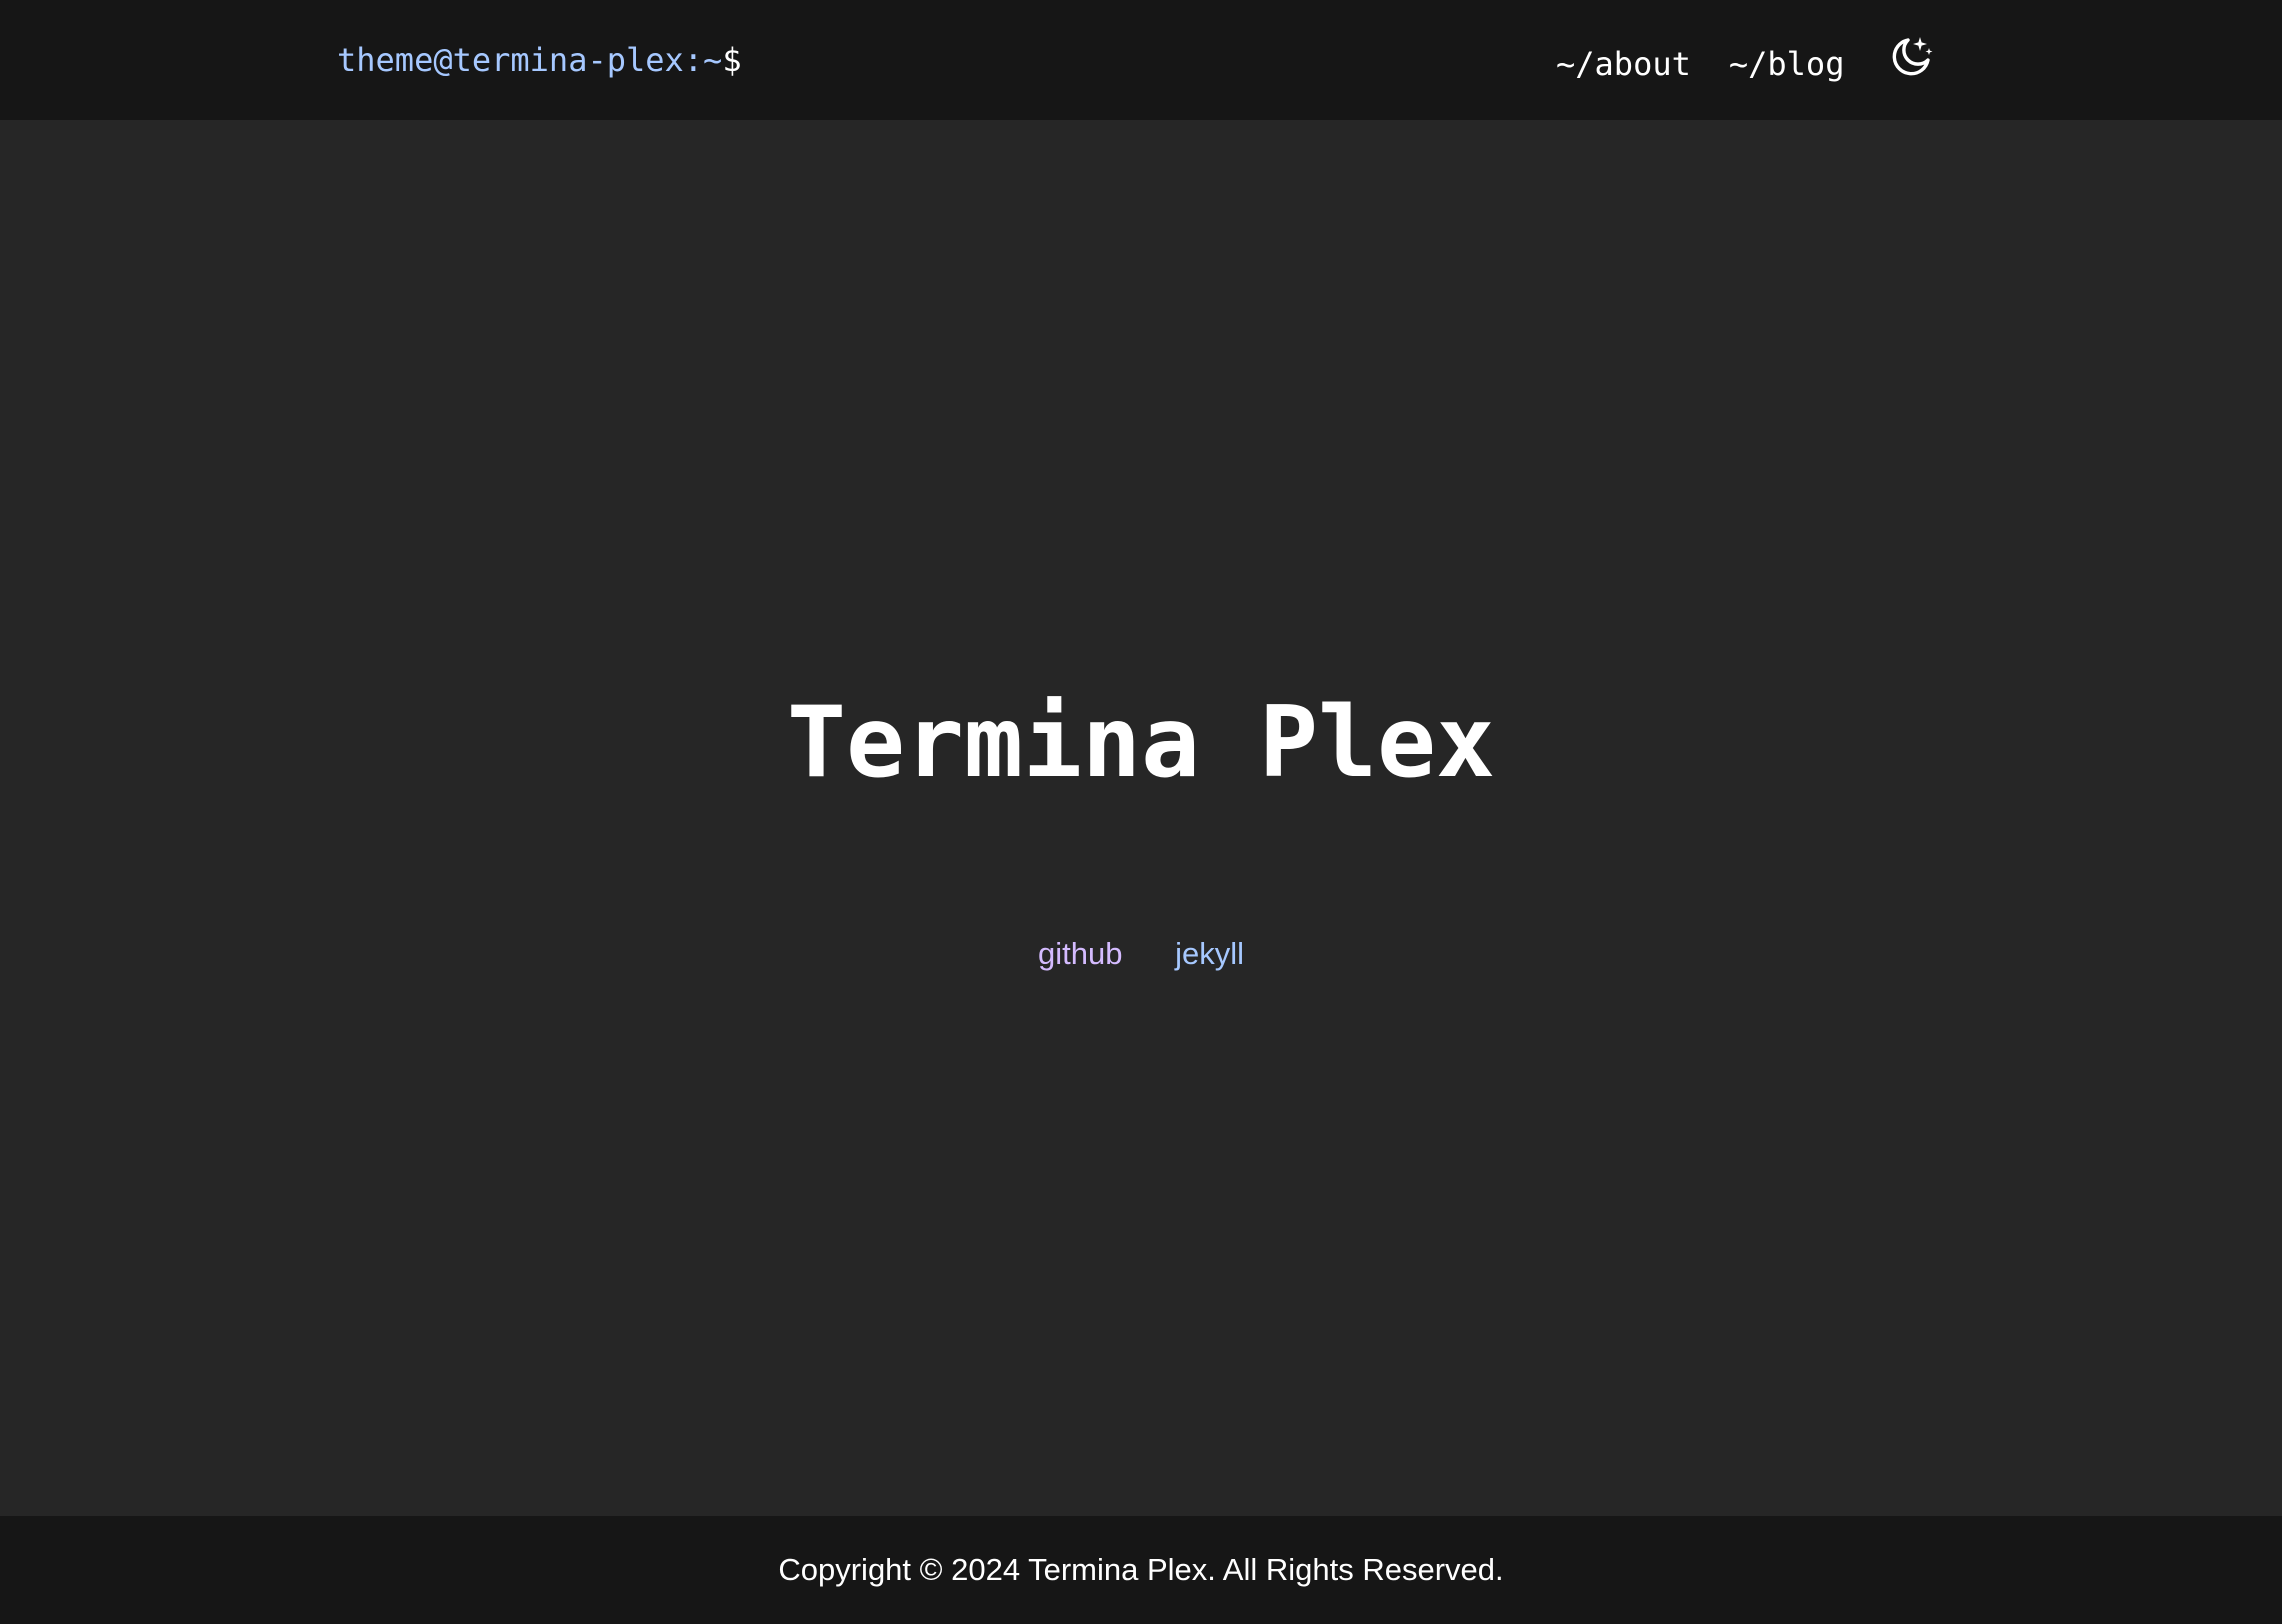 This screenshot has height=1624, width=2282. I want to click on moon-stars-icon, so click(1912, 56).